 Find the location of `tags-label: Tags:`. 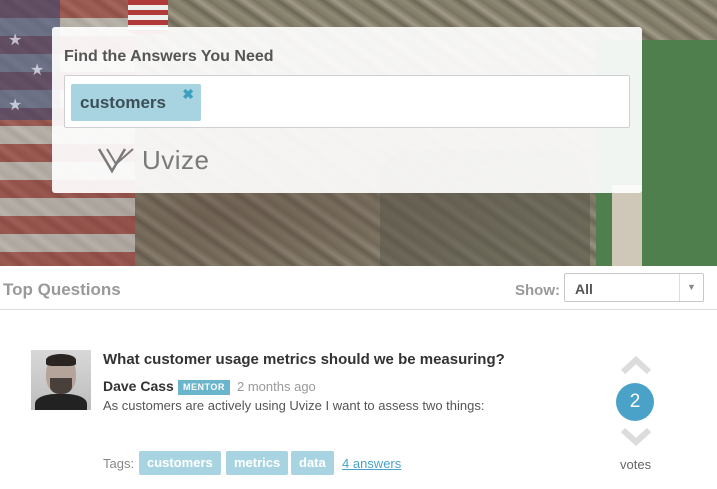

tags-label: Tags: is located at coordinates (119, 463).